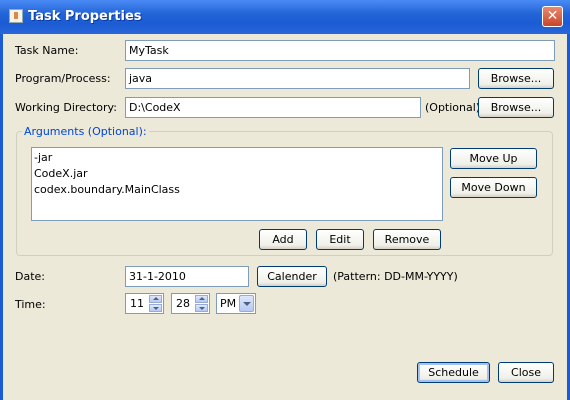 The height and width of the screenshot is (400, 570). I want to click on ampm-value: PM, so click(228, 303).